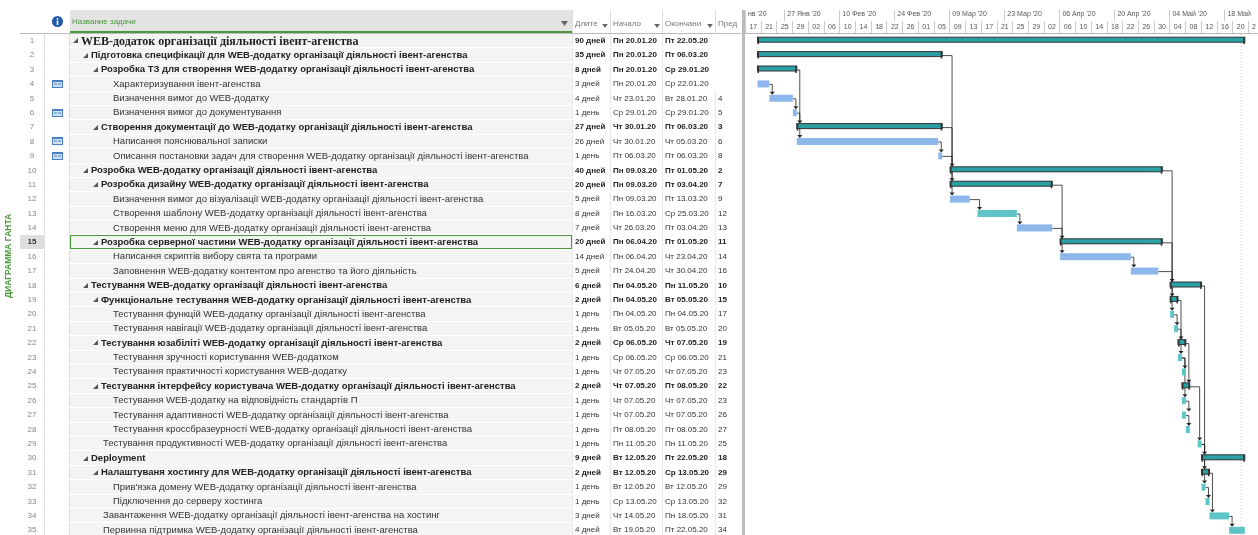  I want to click on task-name-cell: Визначення вимог до візуалізації WEB-додатку організації діяльності івент-агенства, so click(321, 199).